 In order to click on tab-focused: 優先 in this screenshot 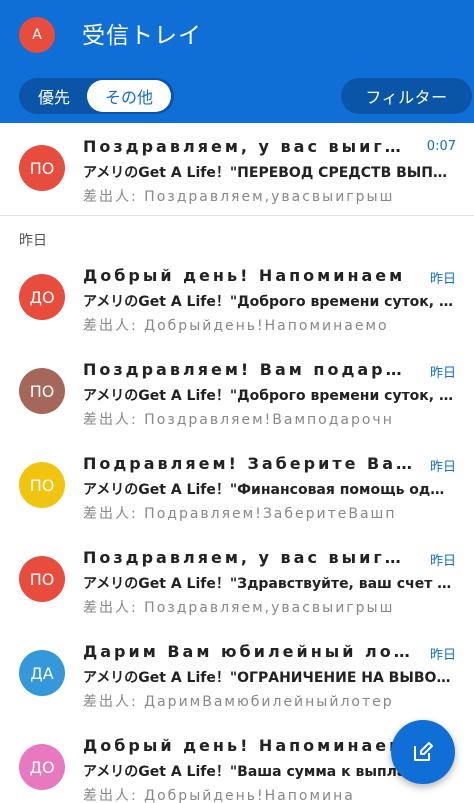, I will do `click(54, 96)`.